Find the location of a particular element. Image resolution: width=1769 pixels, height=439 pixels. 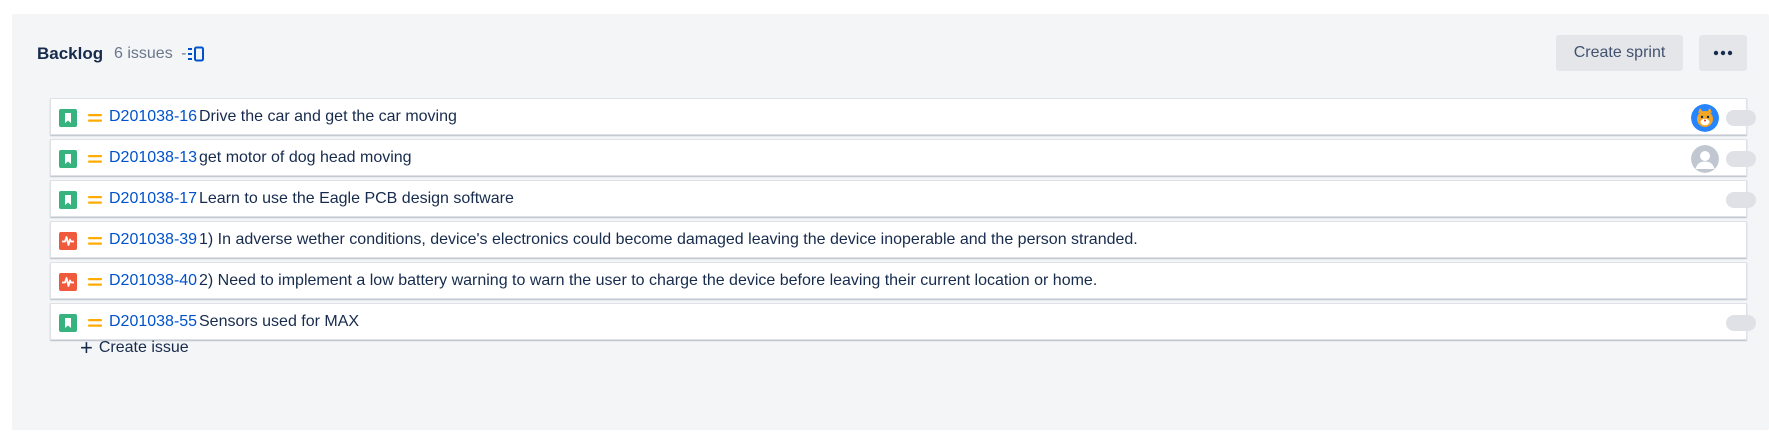

default-avatar-icon is located at coordinates (1705, 159).